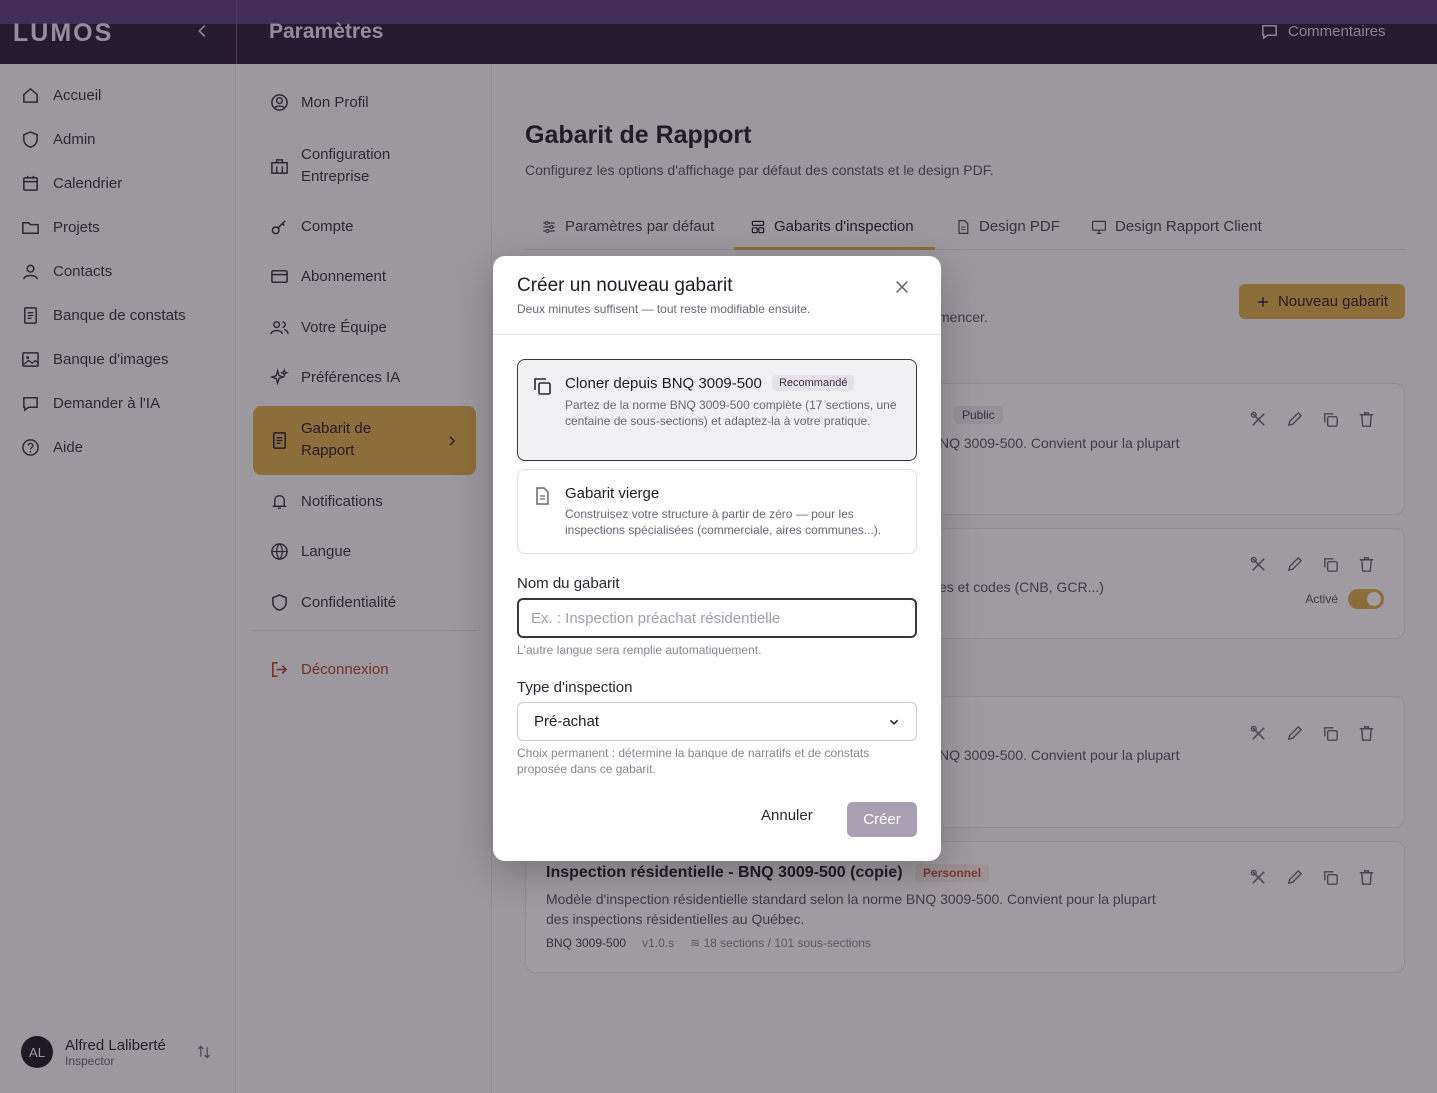 This screenshot has width=1437, height=1093. Describe the element at coordinates (902, 287) in the screenshot. I see `close-icon` at that location.